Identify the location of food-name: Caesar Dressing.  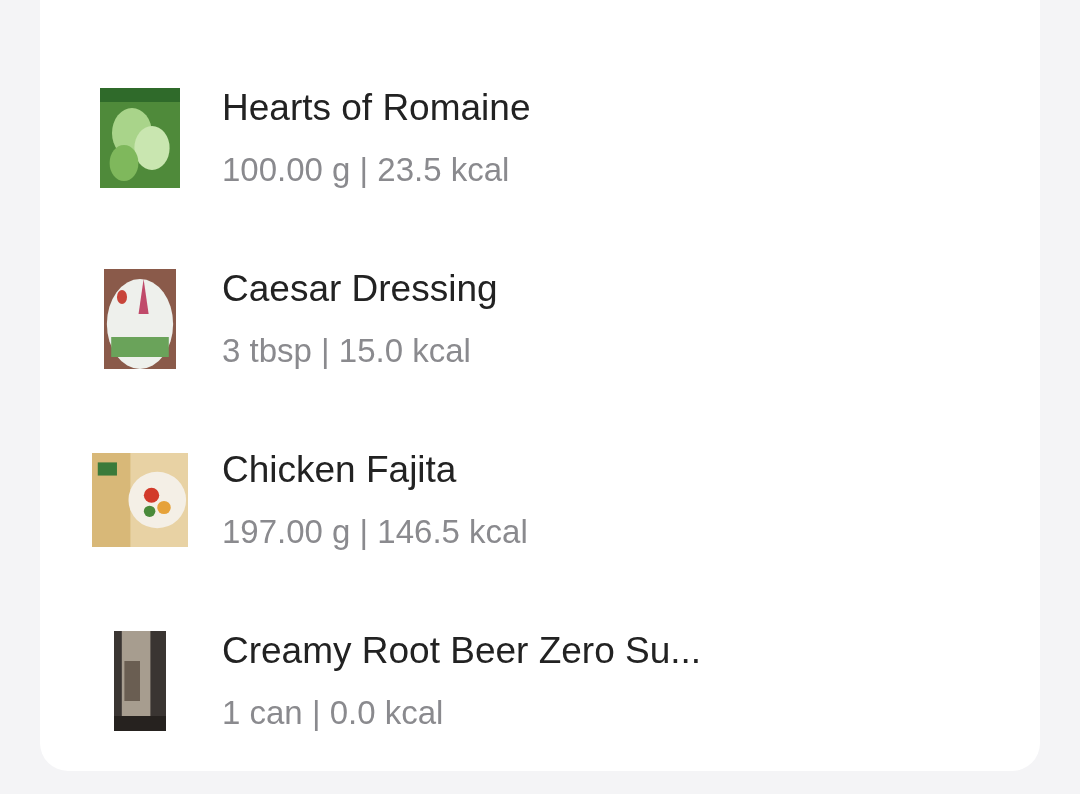
(360, 288).